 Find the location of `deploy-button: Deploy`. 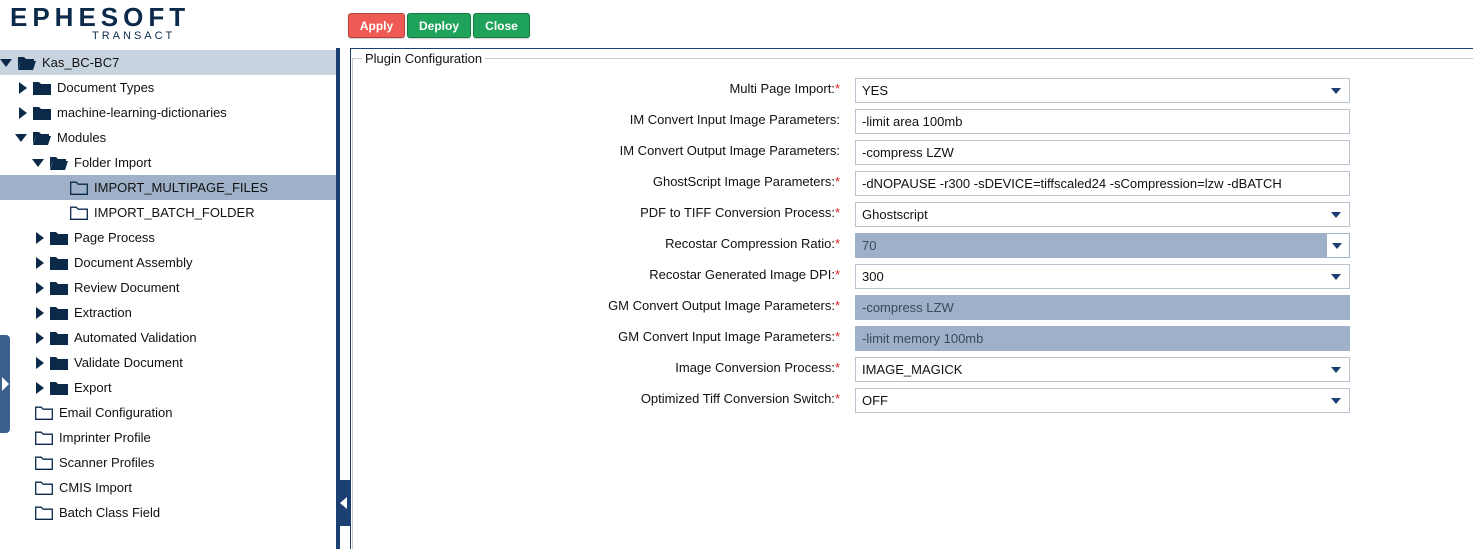

deploy-button: Deploy is located at coordinates (439, 25).